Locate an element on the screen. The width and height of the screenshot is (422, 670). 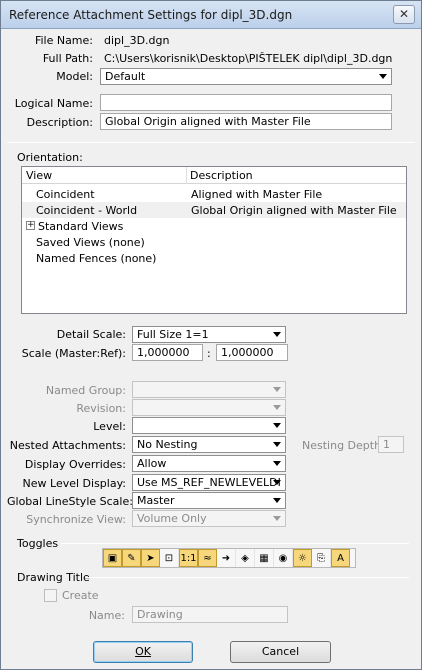
orientation-label: Orientation: is located at coordinates (50, 157).